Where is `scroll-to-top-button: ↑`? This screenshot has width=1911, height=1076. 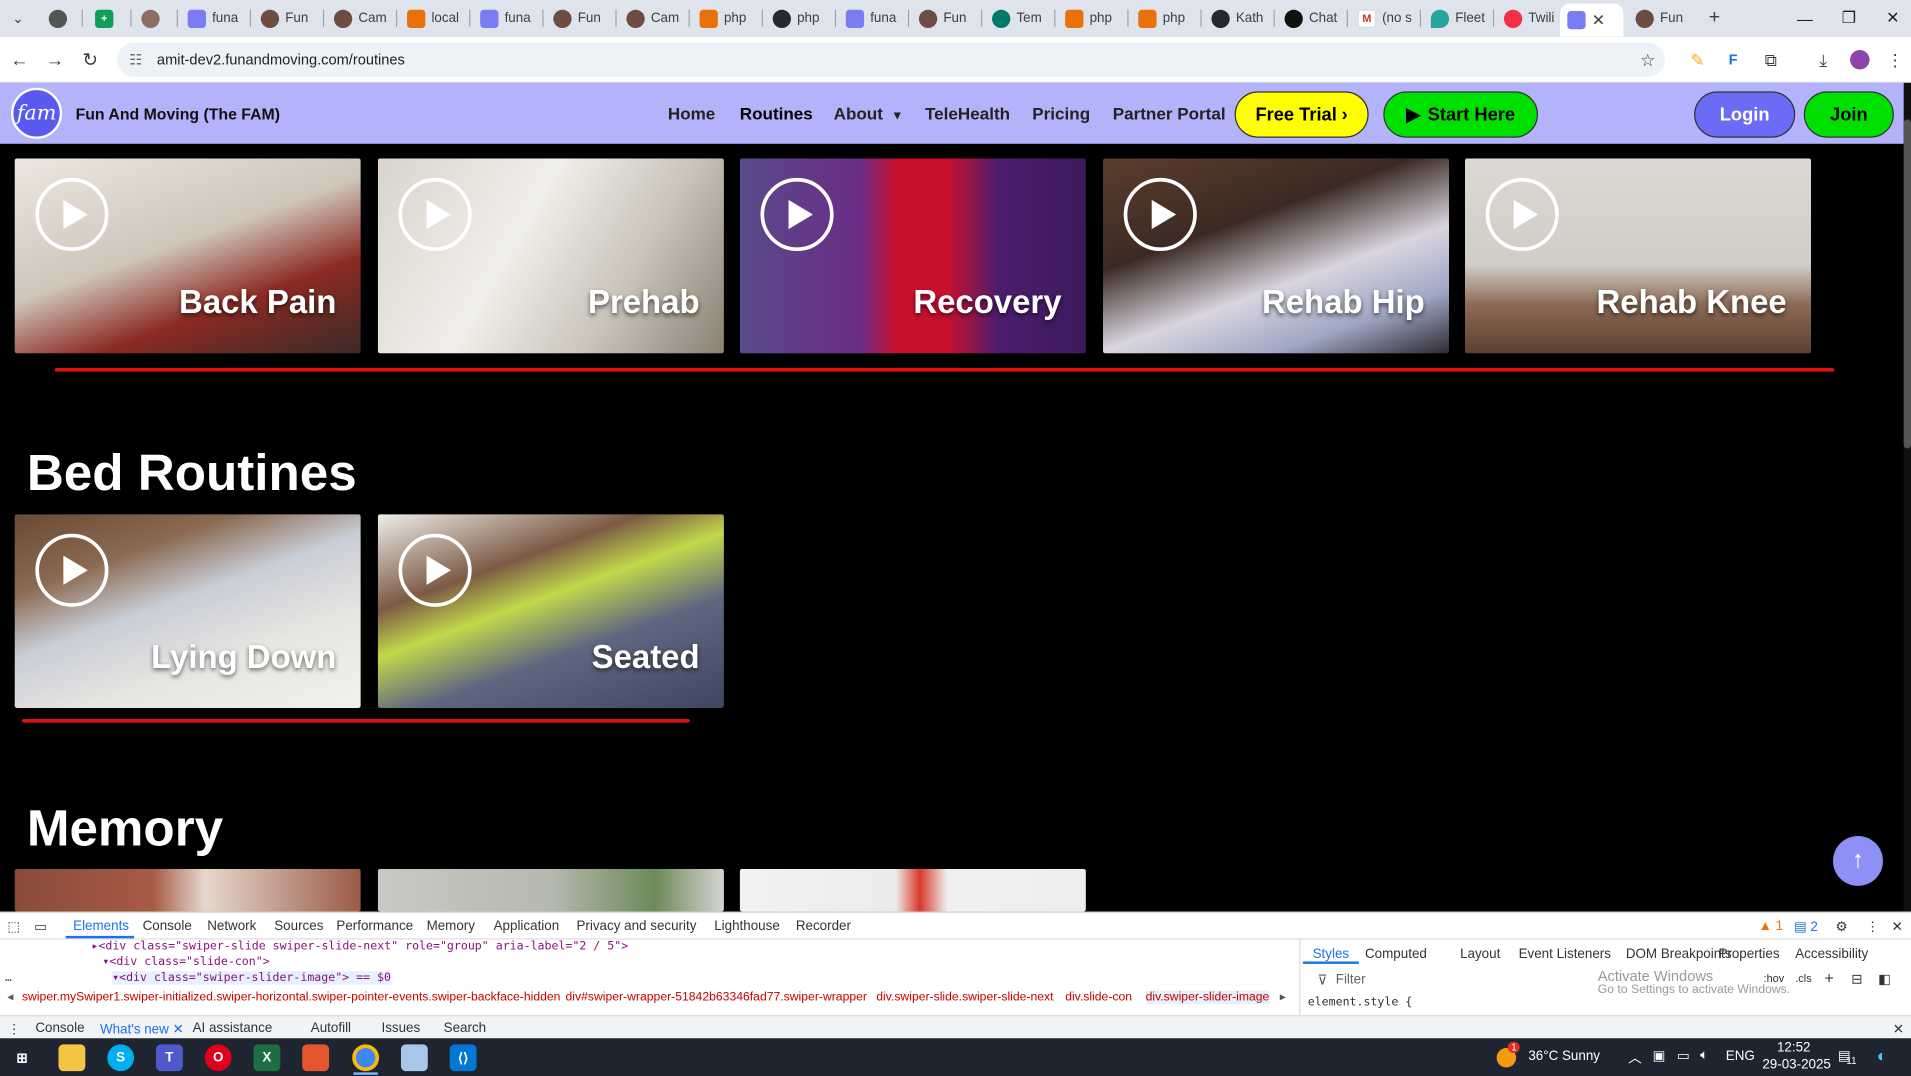 scroll-to-top-button: ↑ is located at coordinates (1858, 860).